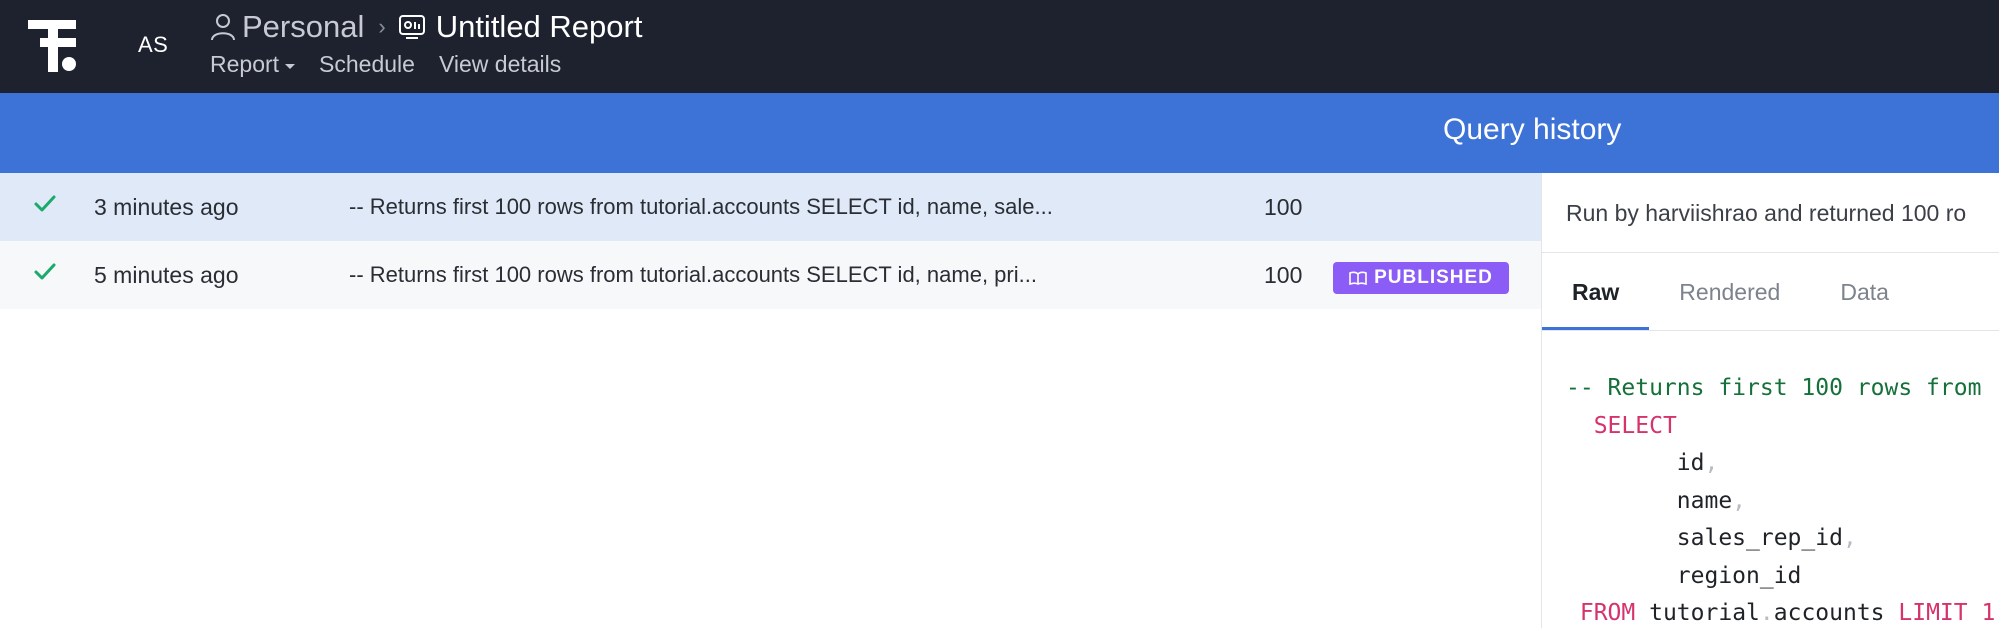 The image size is (1999, 628). I want to click on sql-table: accounts, so click(1829, 613).